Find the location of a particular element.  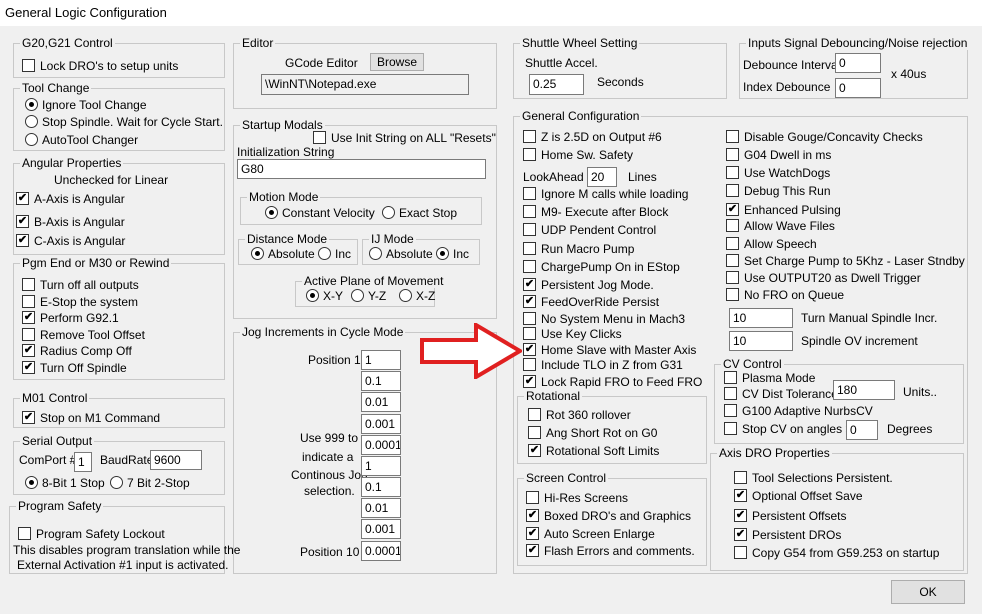

debounce-interval-label: Debounce Interval is located at coordinates (792, 65).